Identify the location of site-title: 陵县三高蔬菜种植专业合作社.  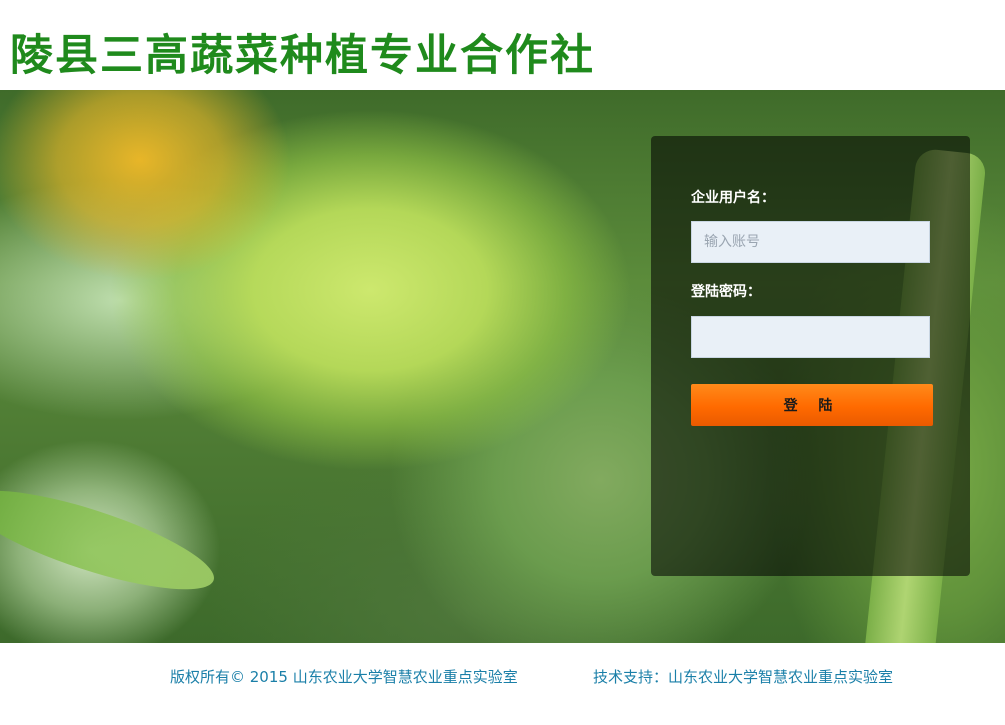
(302, 56).